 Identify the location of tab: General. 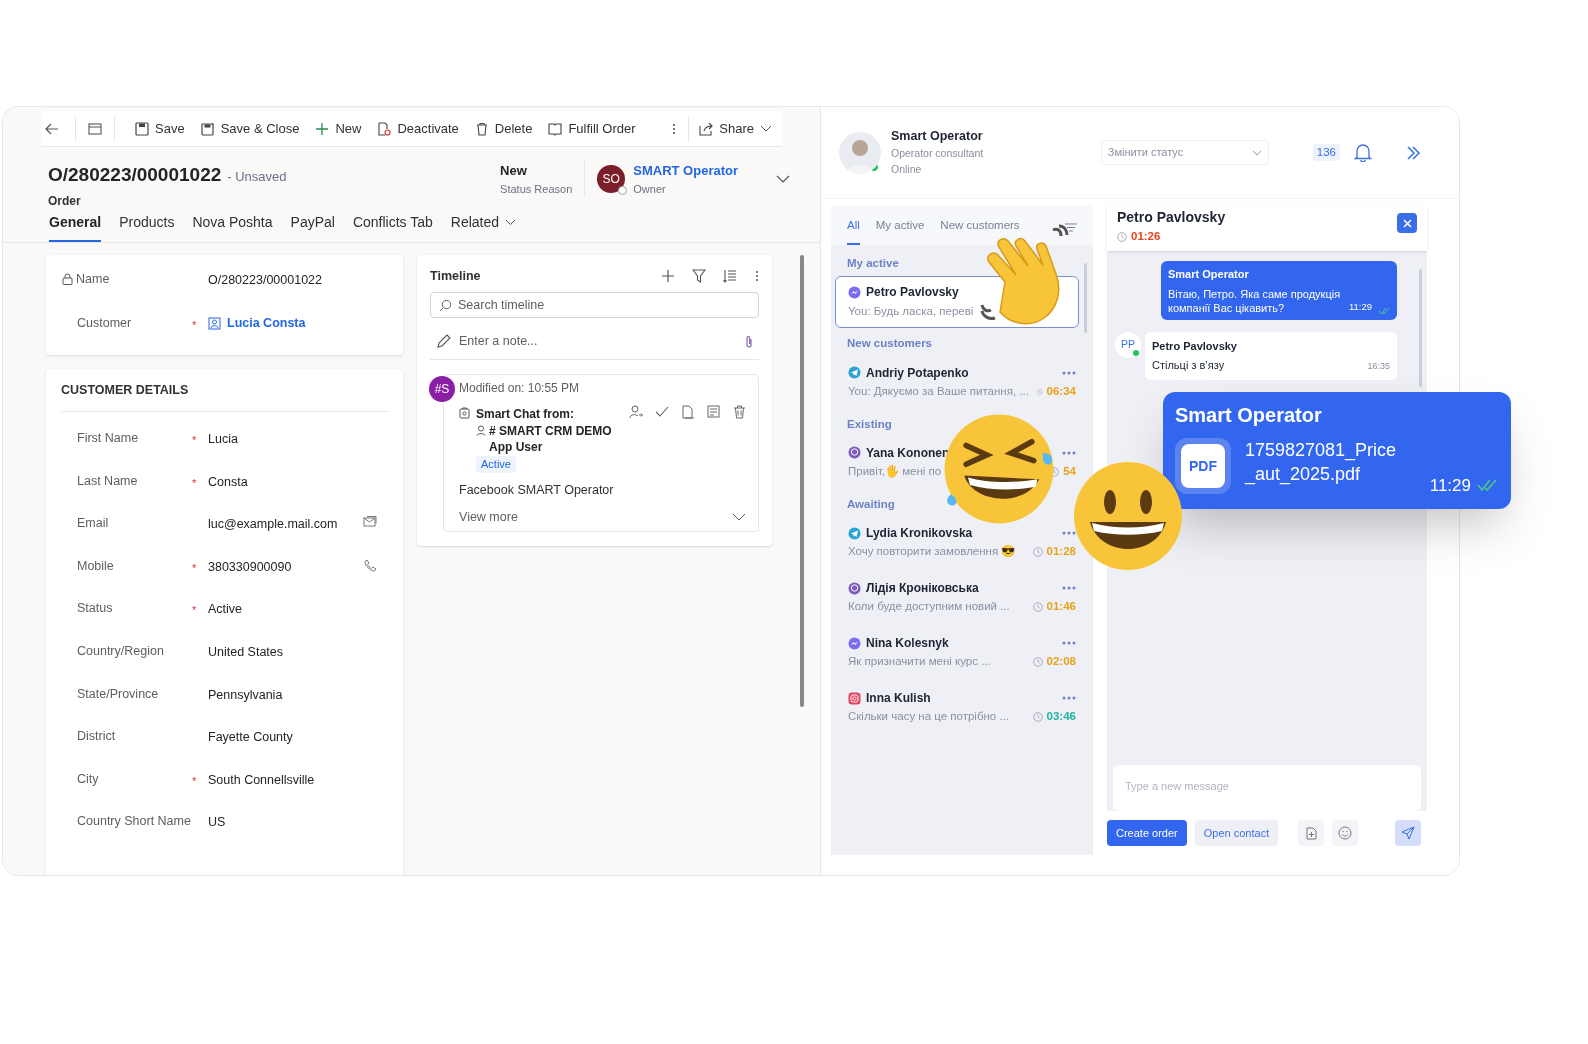
(75, 226).